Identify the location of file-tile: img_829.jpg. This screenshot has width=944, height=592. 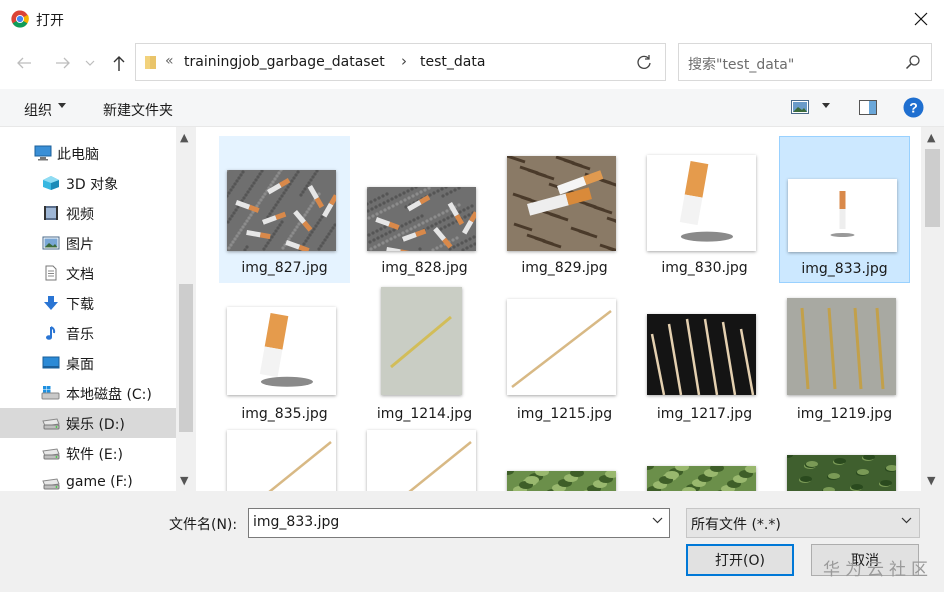
(564, 209).